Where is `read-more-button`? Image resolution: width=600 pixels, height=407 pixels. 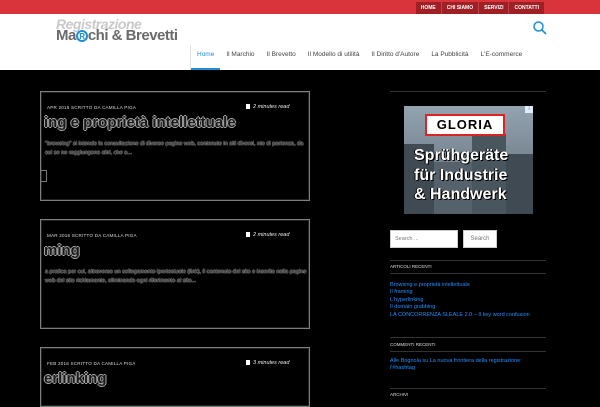 read-more-button is located at coordinates (44, 176).